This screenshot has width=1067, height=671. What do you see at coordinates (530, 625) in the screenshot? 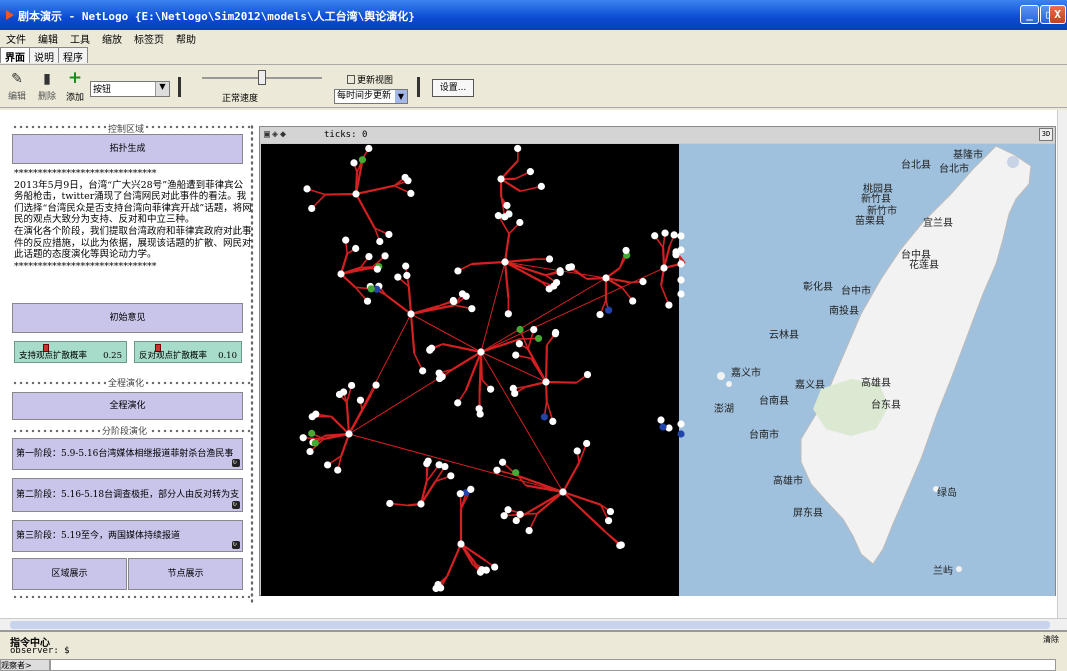
I see `scroll-thumb` at bounding box center [530, 625].